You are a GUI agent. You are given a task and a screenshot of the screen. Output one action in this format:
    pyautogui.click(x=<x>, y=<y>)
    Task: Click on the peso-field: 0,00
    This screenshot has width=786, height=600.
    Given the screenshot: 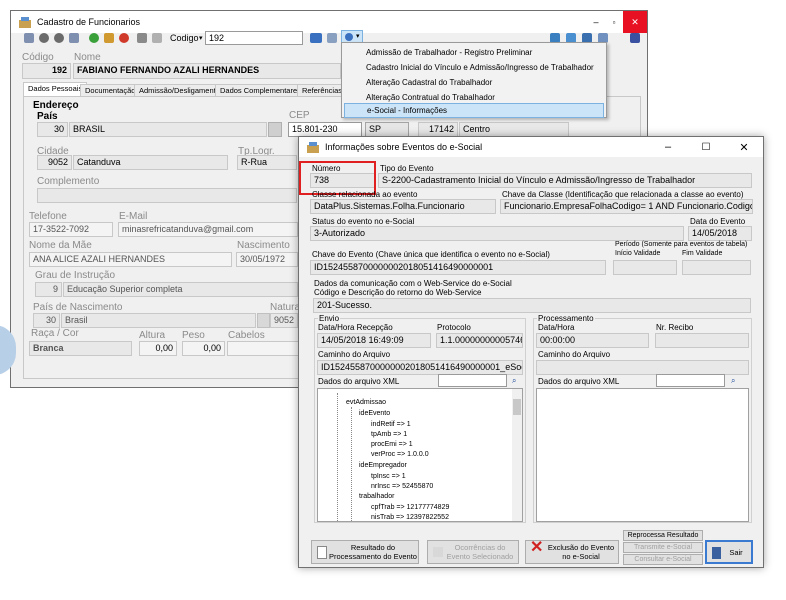 What is the action you would take?
    pyautogui.click(x=203, y=348)
    